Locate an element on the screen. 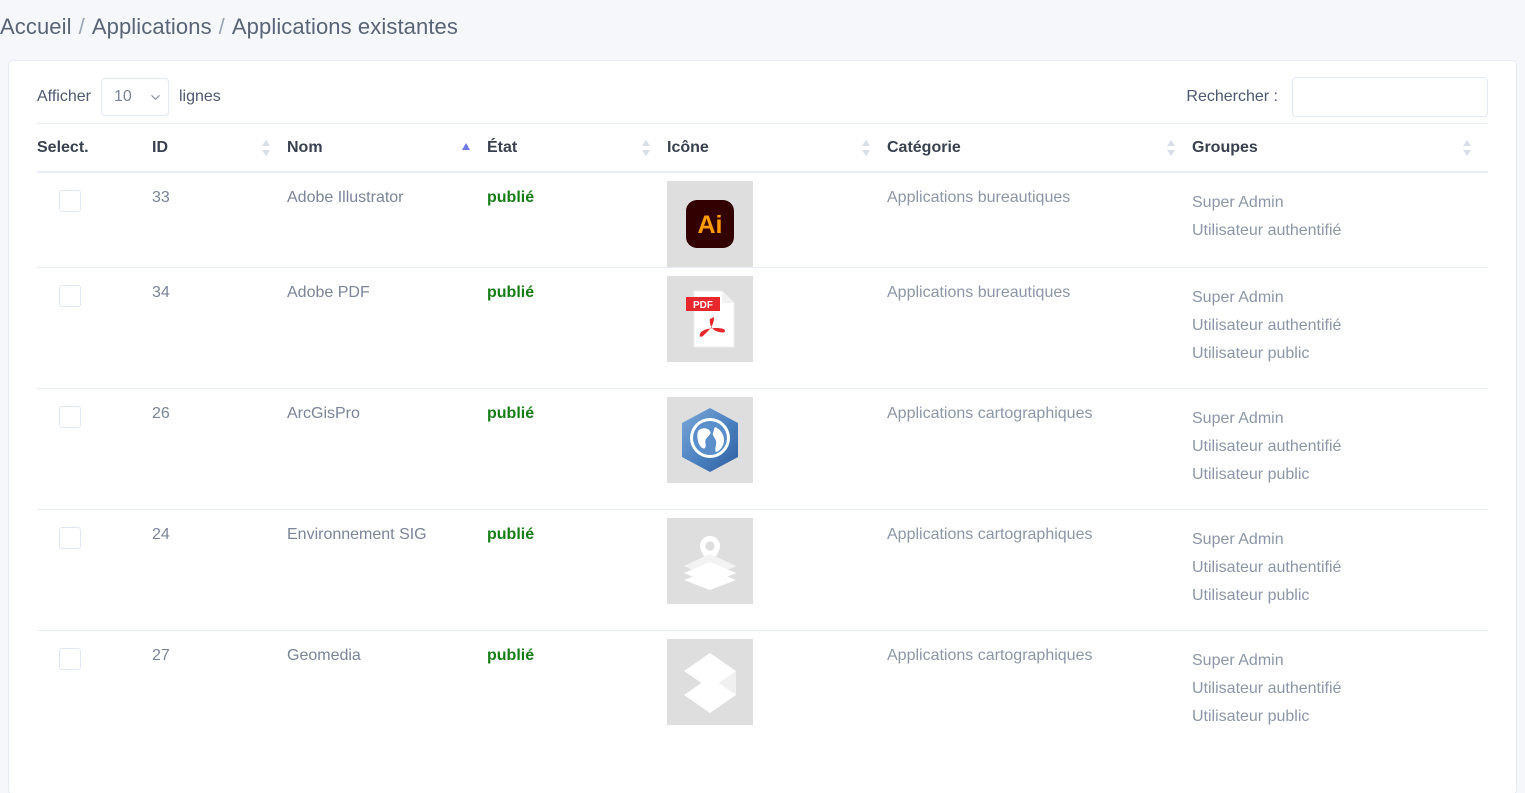  cell-nom: Adobe Illustrator is located at coordinates (387, 220).